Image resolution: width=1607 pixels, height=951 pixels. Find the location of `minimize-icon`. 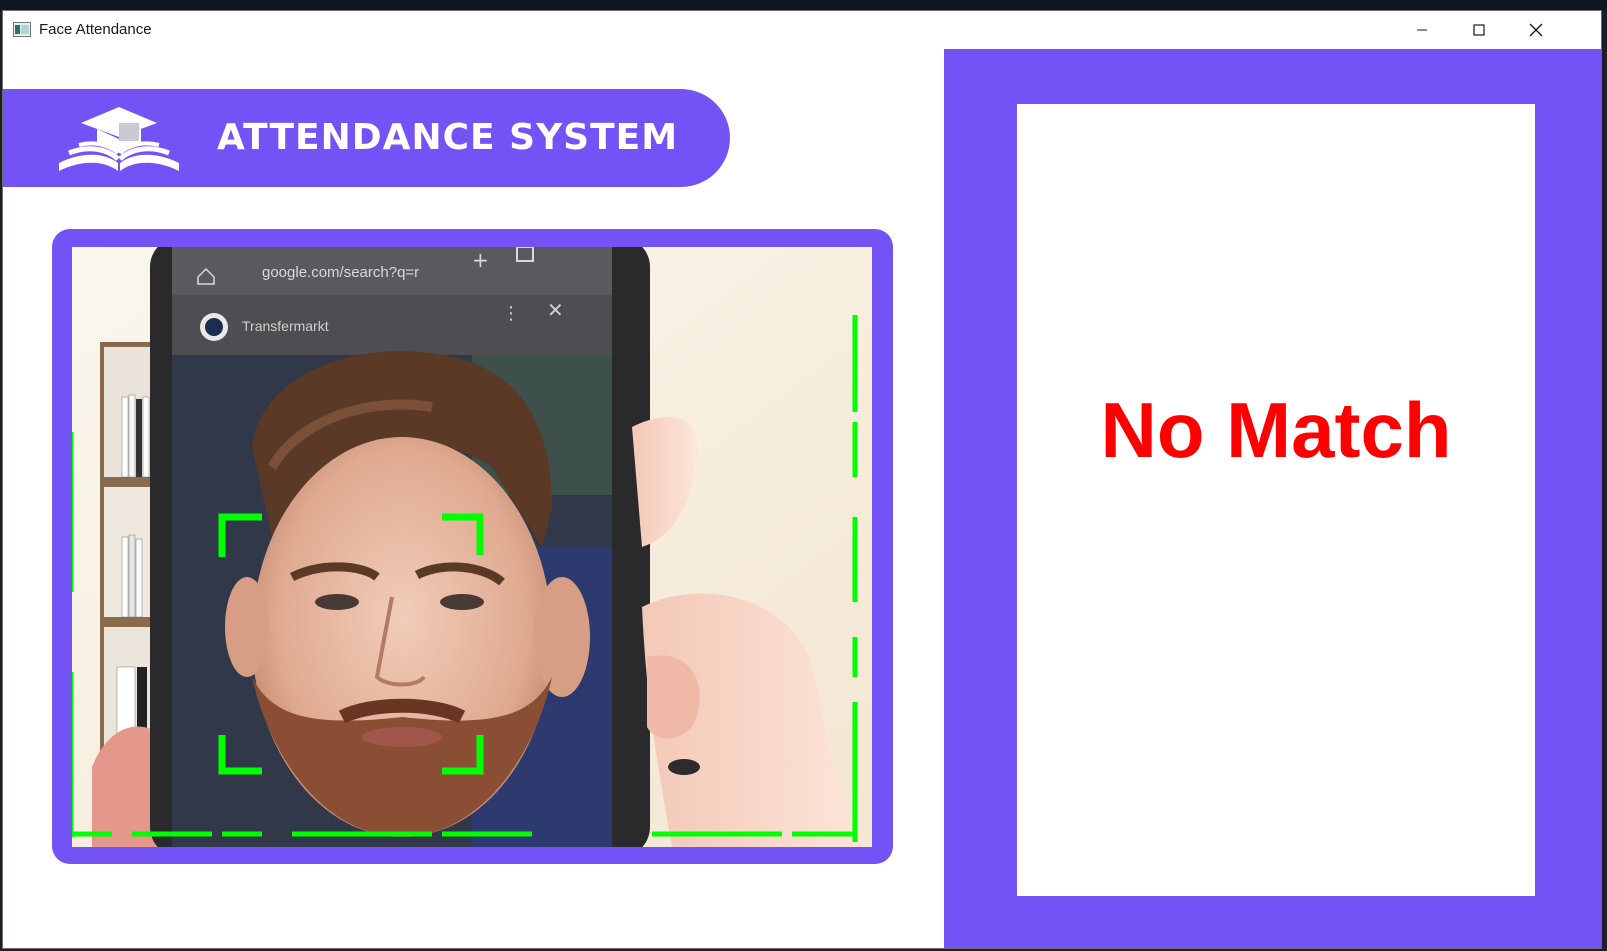

minimize-icon is located at coordinates (1422, 30).